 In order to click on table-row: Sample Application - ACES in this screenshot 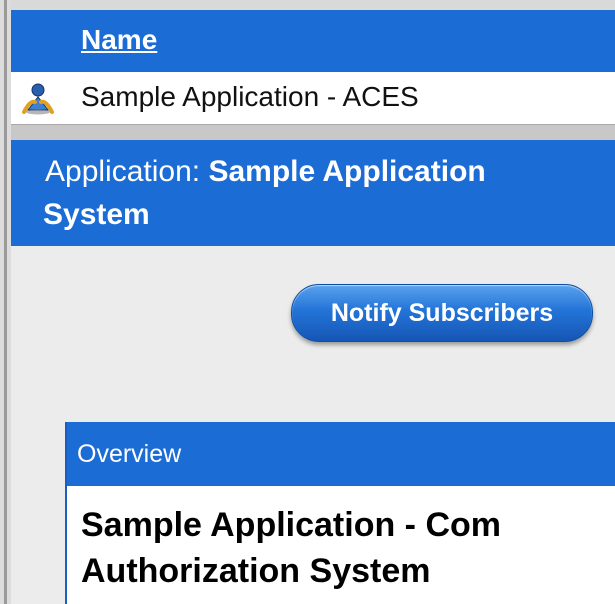, I will do `click(313, 98)`.